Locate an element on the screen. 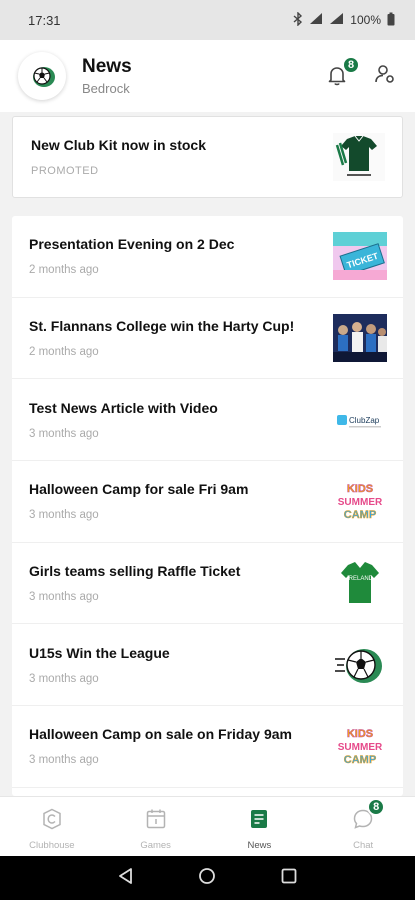  notifications-button: 8 is located at coordinates (342, 72).